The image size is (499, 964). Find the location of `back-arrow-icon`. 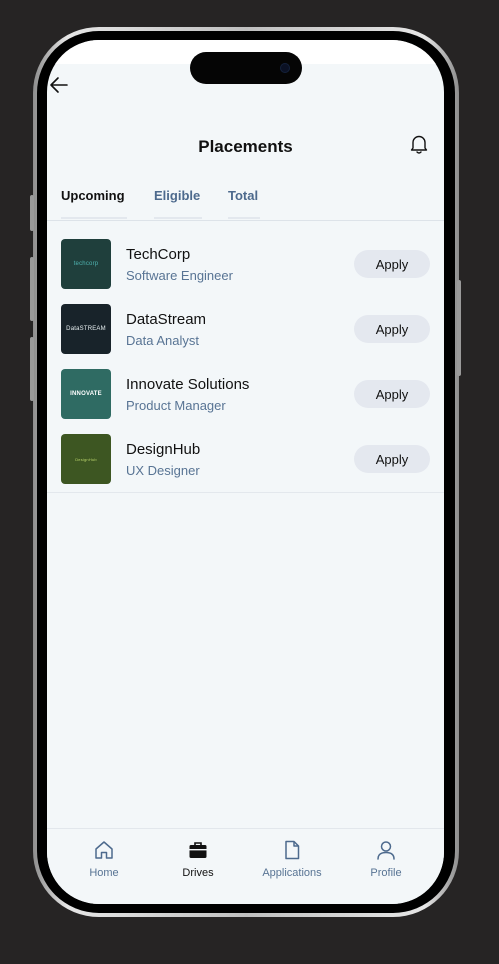

back-arrow-icon is located at coordinates (58, 85).